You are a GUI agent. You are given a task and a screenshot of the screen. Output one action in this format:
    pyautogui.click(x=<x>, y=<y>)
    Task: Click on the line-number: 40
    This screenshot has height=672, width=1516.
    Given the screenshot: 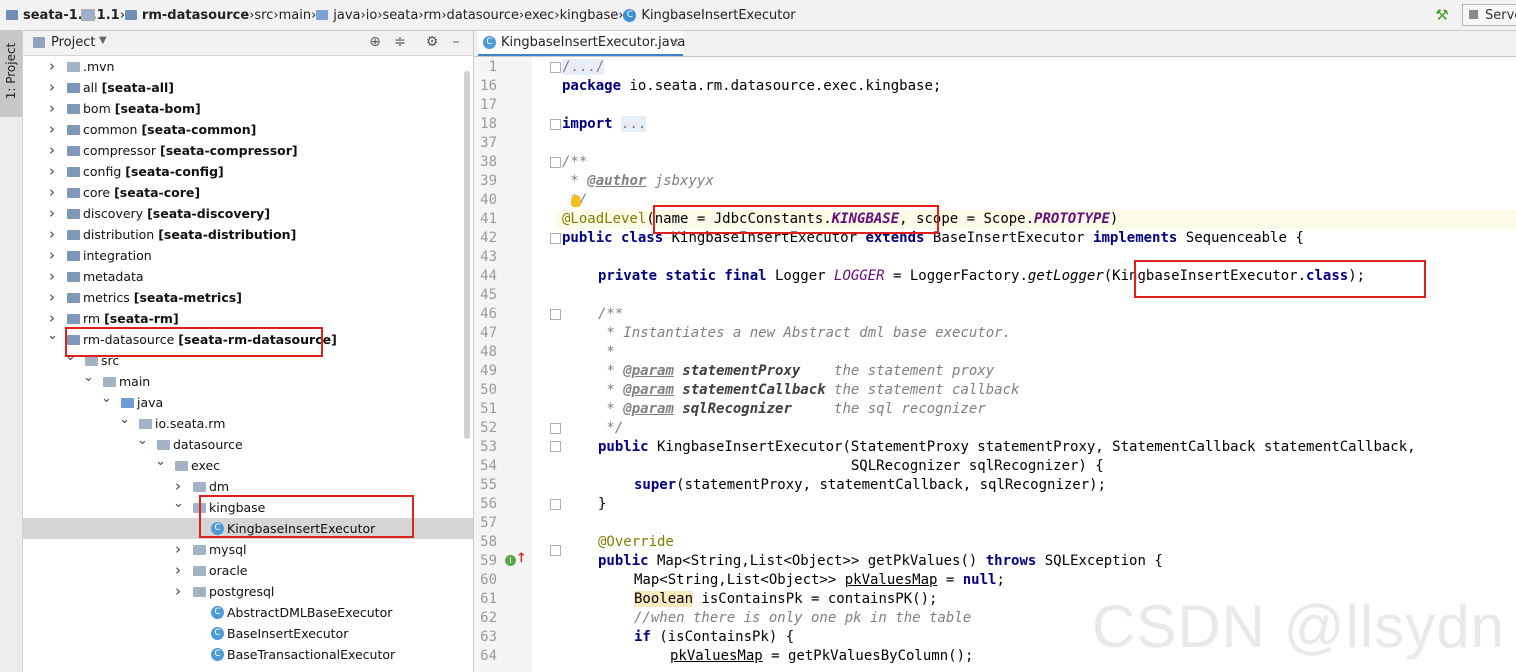 What is the action you would take?
    pyautogui.click(x=488, y=200)
    